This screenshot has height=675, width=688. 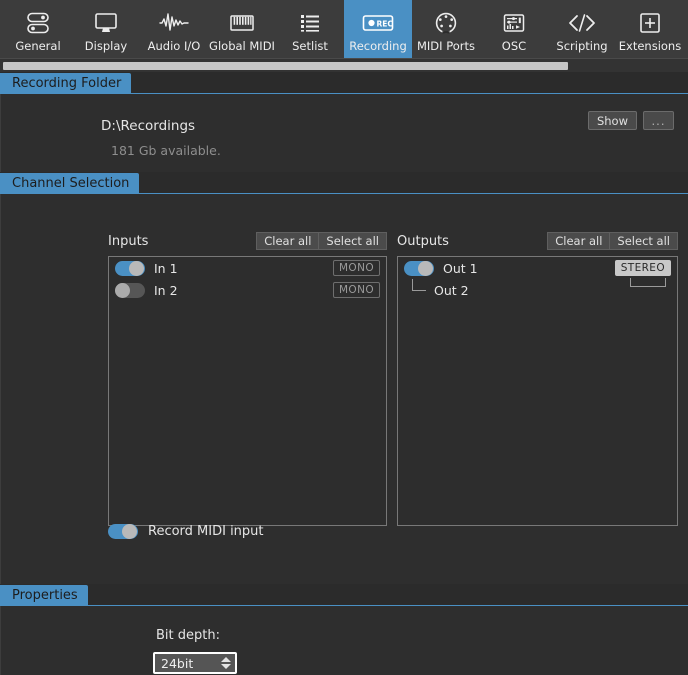 What do you see at coordinates (247, 268) in the screenshot?
I see `list-item: In 1 MONO` at bounding box center [247, 268].